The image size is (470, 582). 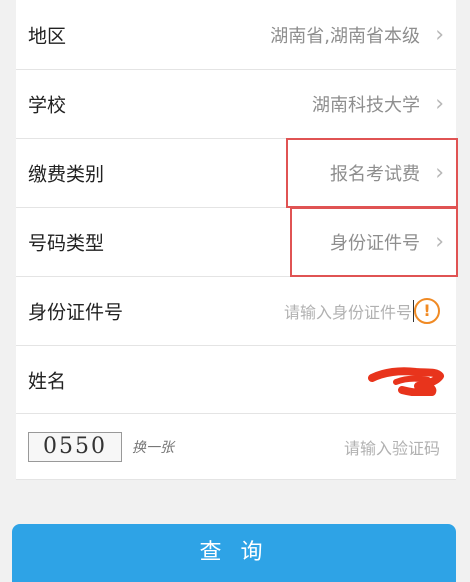 What do you see at coordinates (234, 553) in the screenshot?
I see `query-button: 查 询` at bounding box center [234, 553].